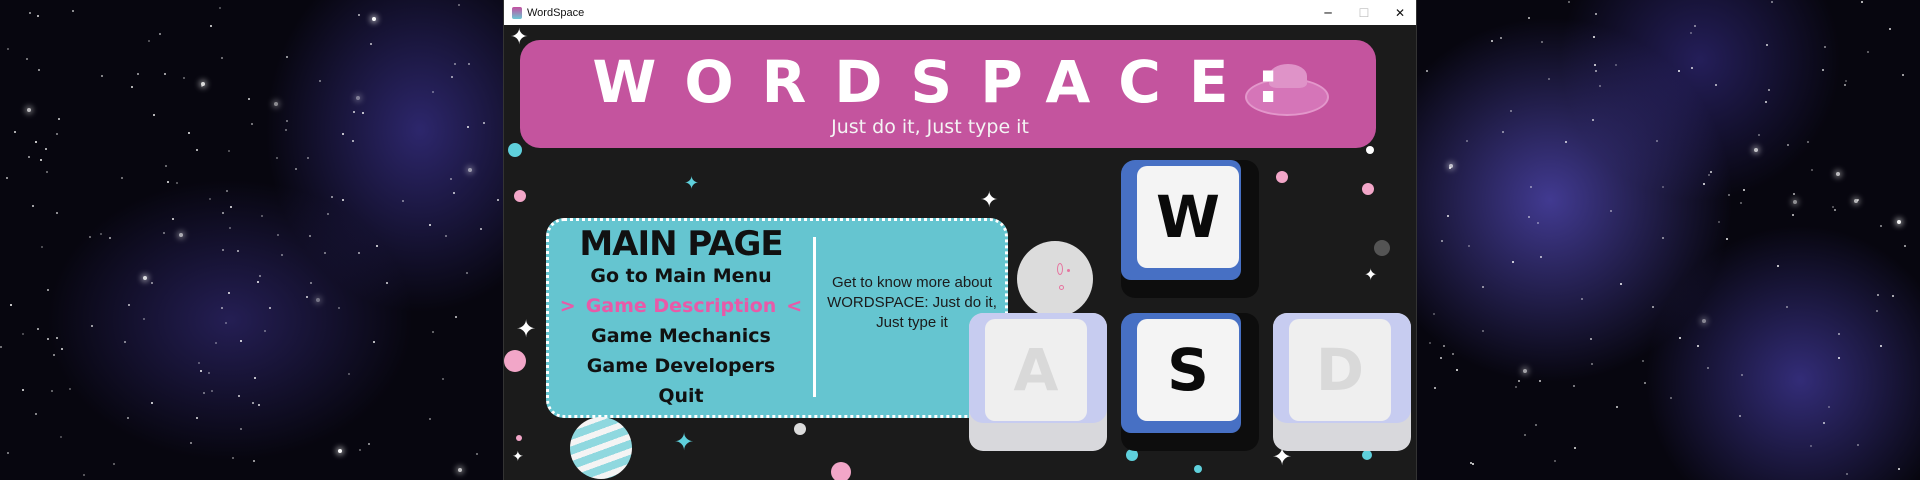 Image resolution: width=1920 pixels, height=480 pixels. Describe the element at coordinates (1364, 12) in the screenshot. I see `maximize-button: ☐` at that location.